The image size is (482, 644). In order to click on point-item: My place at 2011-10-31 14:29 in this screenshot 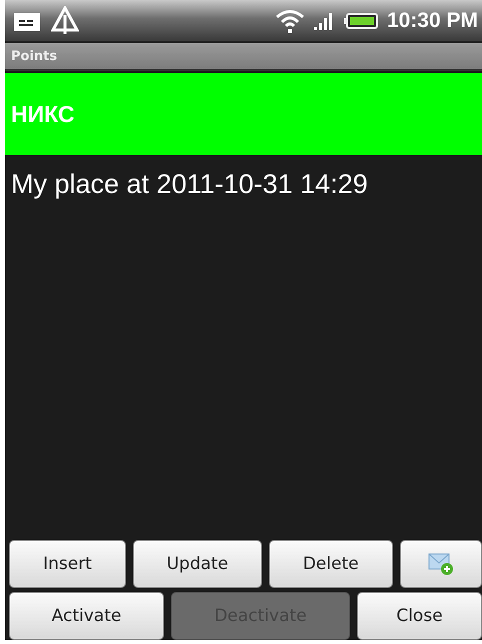, I will do `click(243, 184)`.